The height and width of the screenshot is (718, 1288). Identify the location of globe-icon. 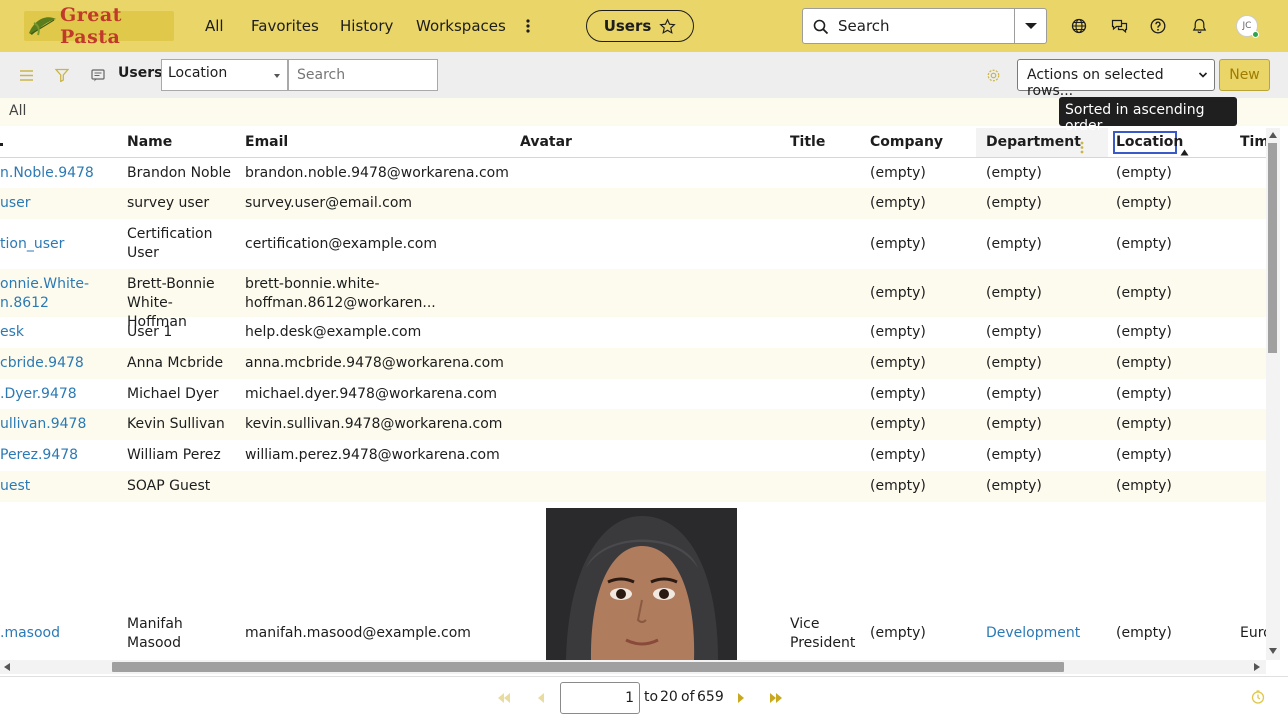
(1079, 26).